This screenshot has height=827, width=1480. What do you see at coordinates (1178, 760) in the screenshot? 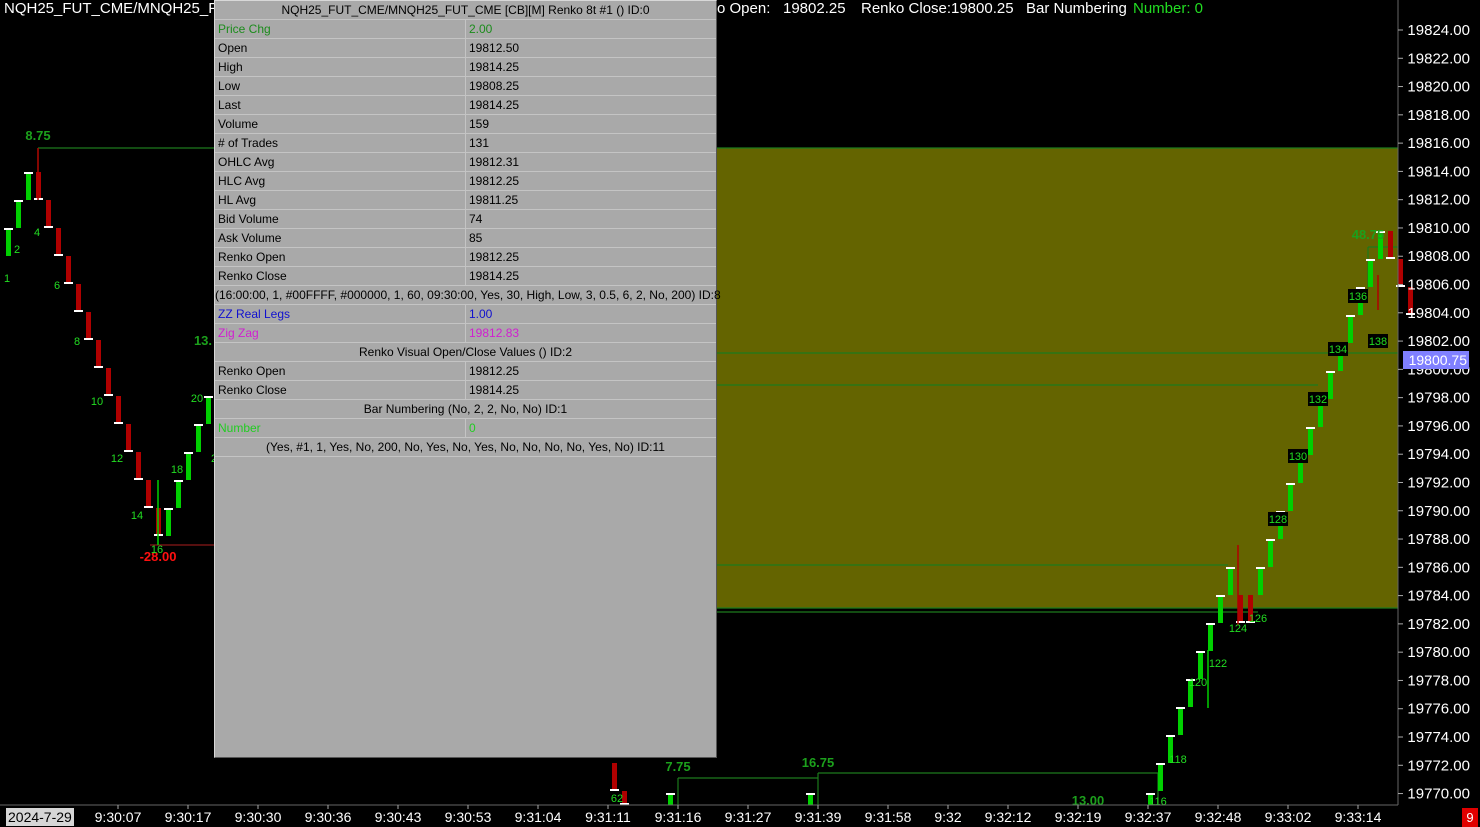
I see `bar-number-label: 118` at bounding box center [1178, 760].